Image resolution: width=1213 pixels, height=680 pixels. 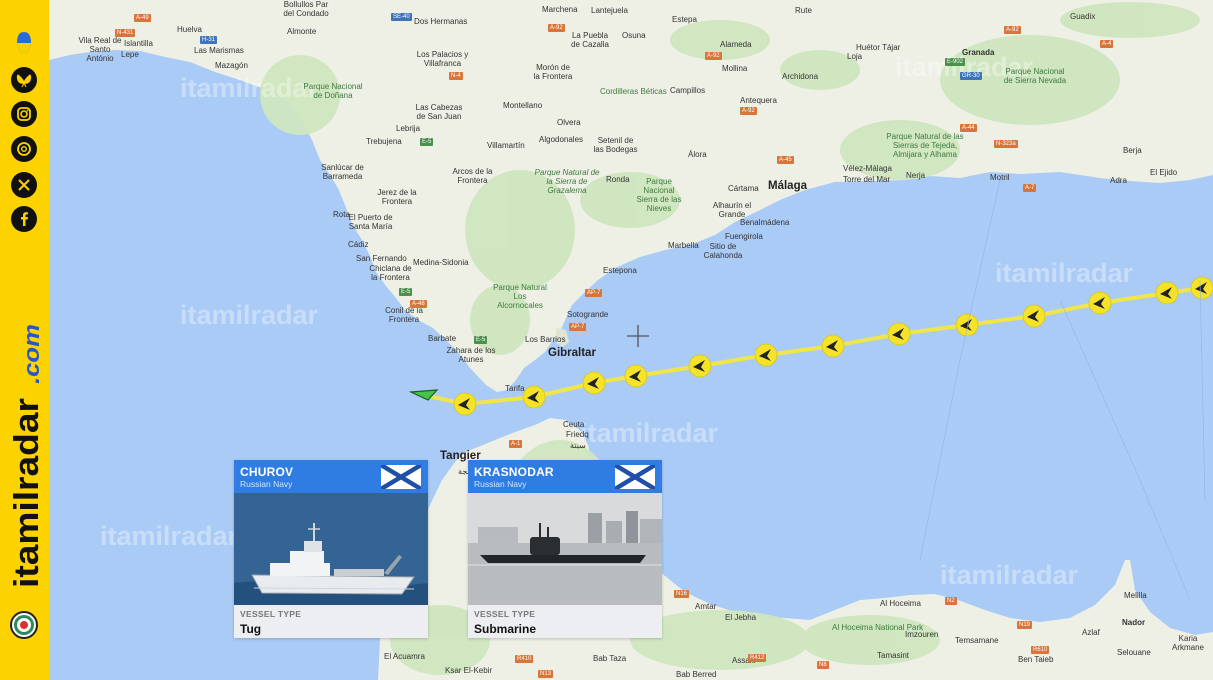 I want to click on facebook-icon, so click(x=24, y=219).